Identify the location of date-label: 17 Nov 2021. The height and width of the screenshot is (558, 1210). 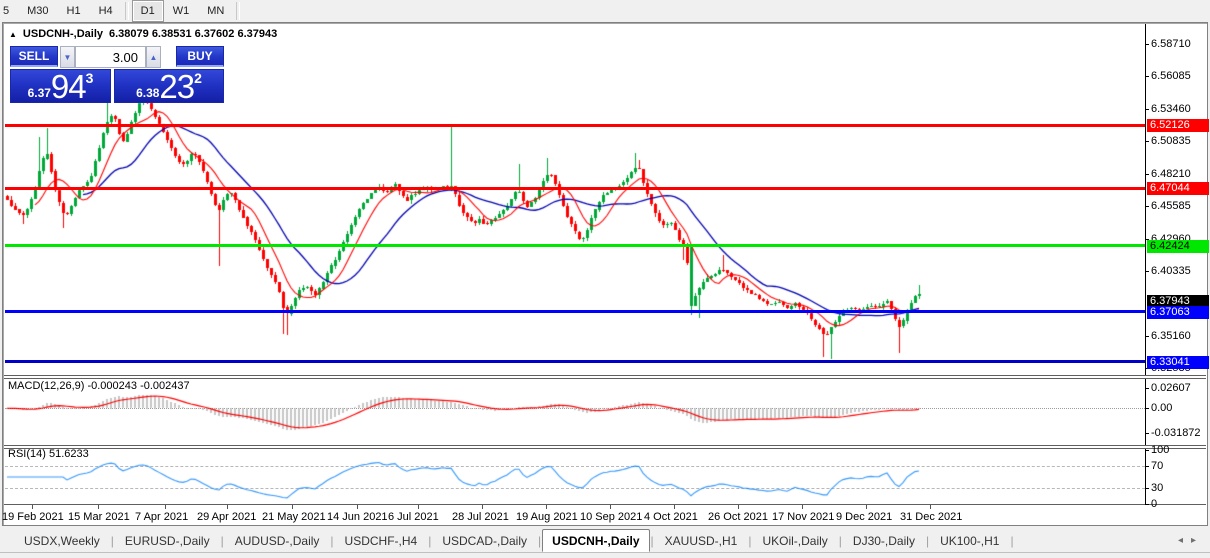
(803, 517).